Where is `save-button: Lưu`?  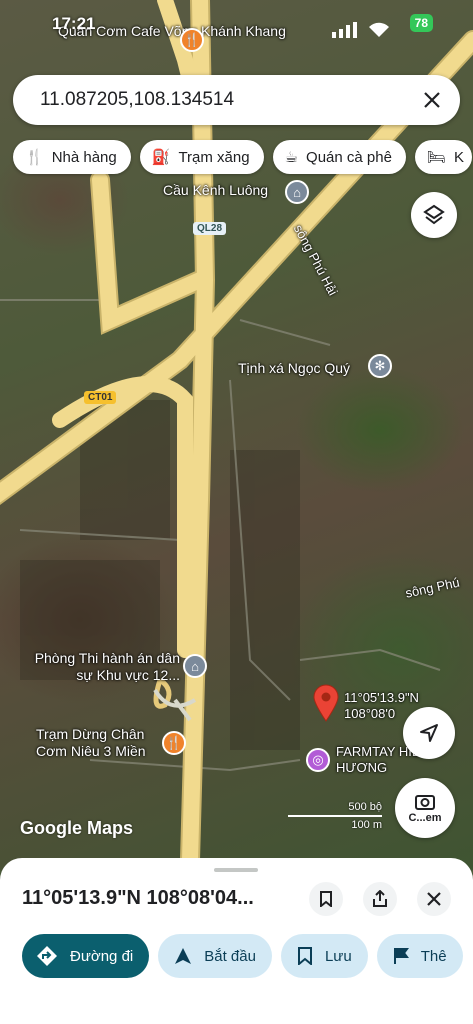 save-button: Lưu is located at coordinates (324, 956).